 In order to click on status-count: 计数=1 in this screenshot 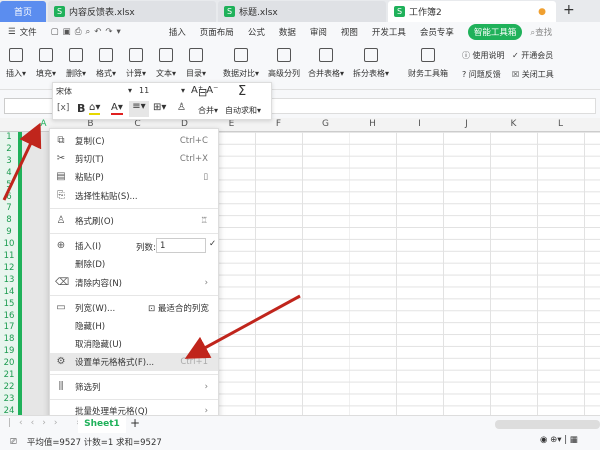, I will do `click(98, 442)`.